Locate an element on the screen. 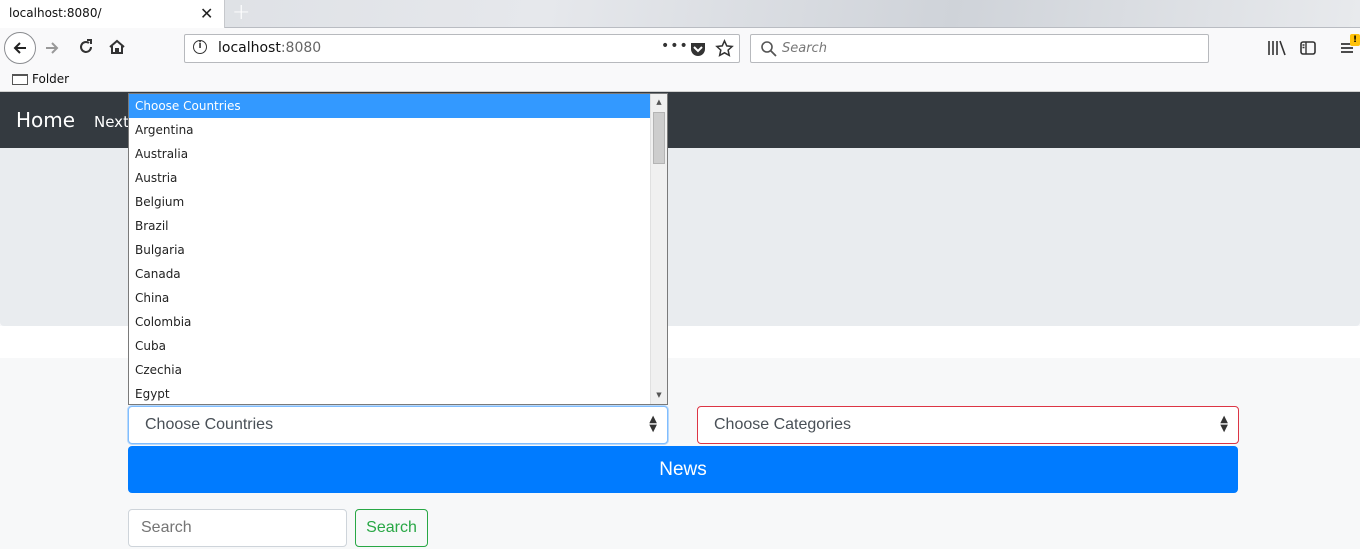 The width and height of the screenshot is (1360, 549). scroll-up-icon: ▲ is located at coordinates (659, 102).